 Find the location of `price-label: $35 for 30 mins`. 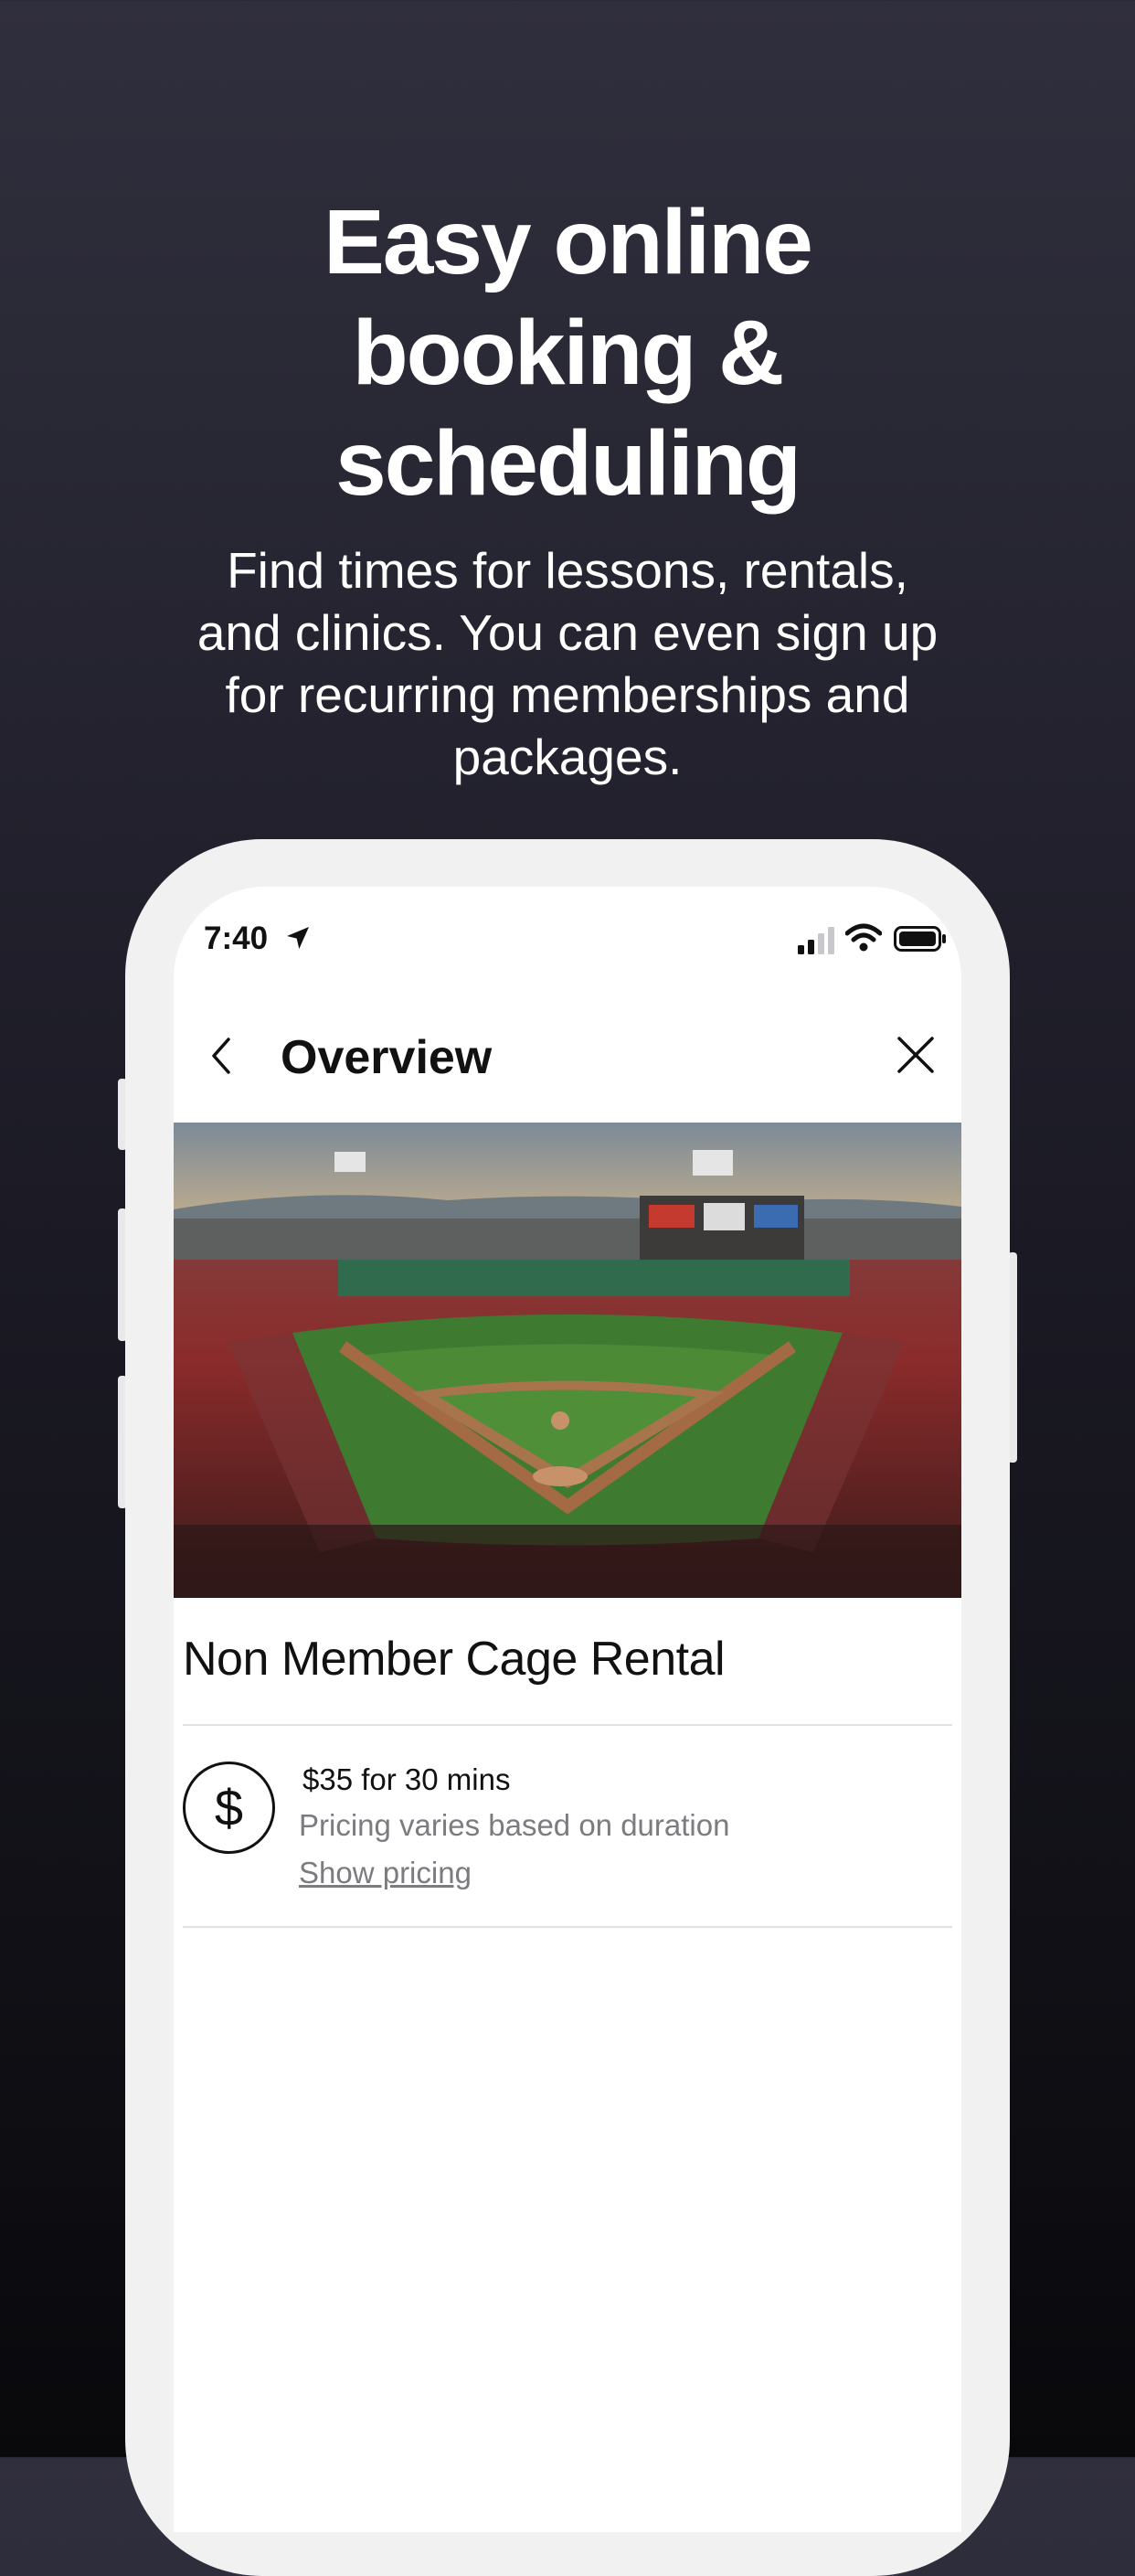

price-label: $35 for 30 mins is located at coordinates (406, 1779).